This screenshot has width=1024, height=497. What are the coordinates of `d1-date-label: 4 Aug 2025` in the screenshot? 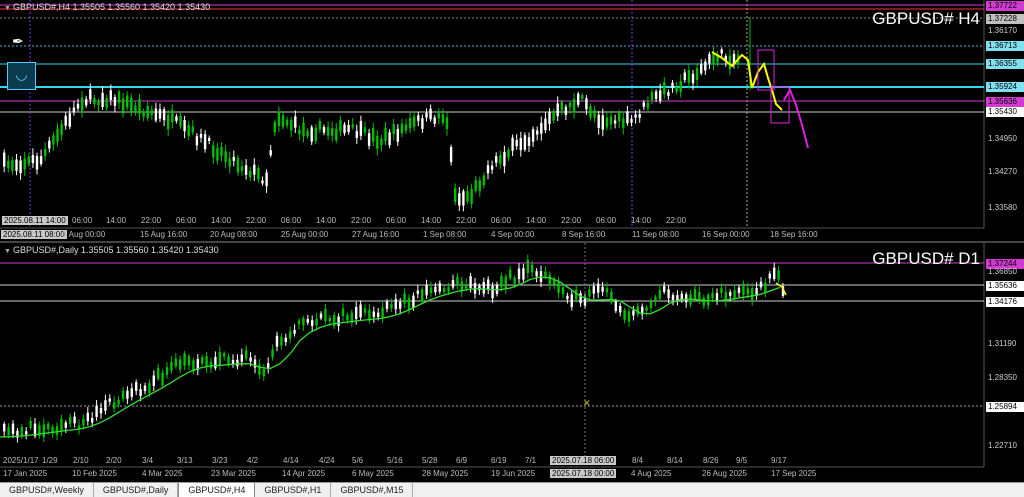 It's located at (651, 473).